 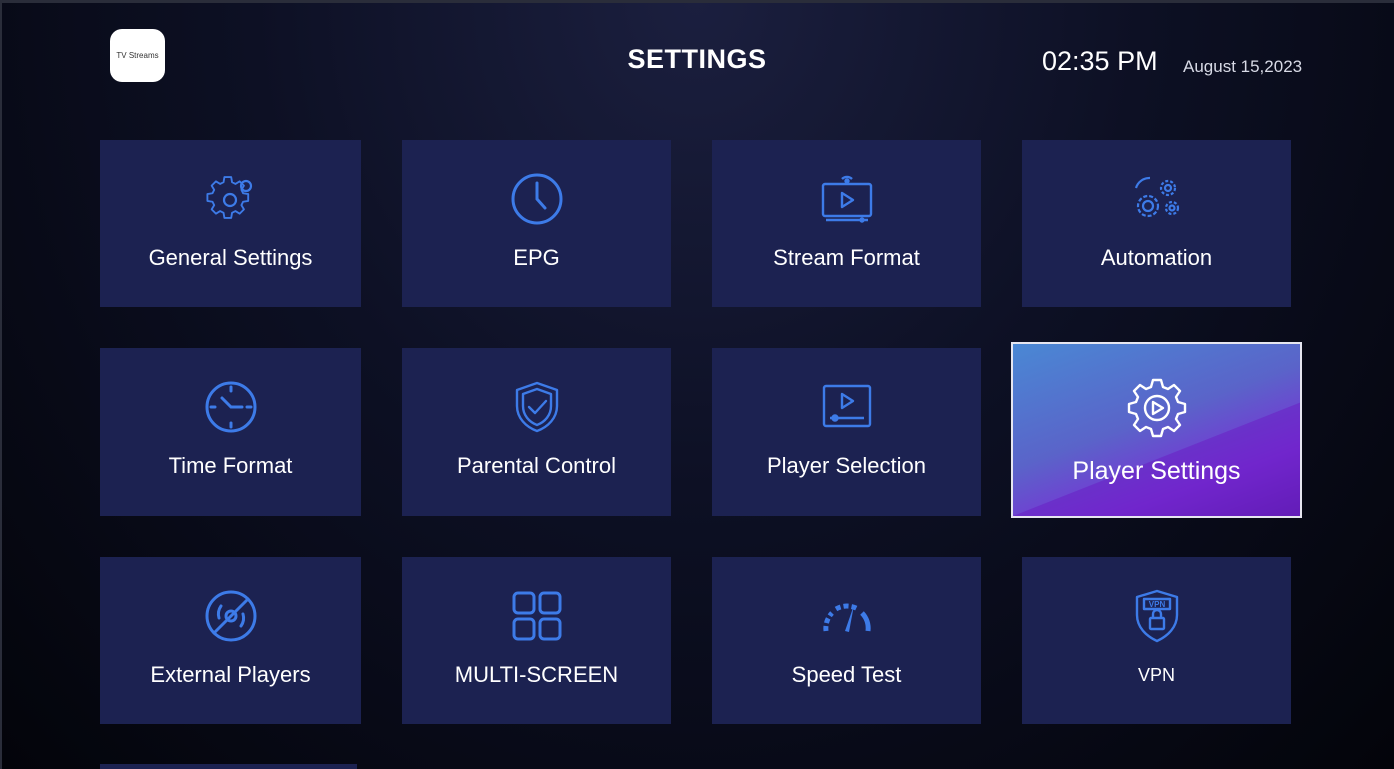 I want to click on tile-time-format: Time Format, so click(x=230, y=432).